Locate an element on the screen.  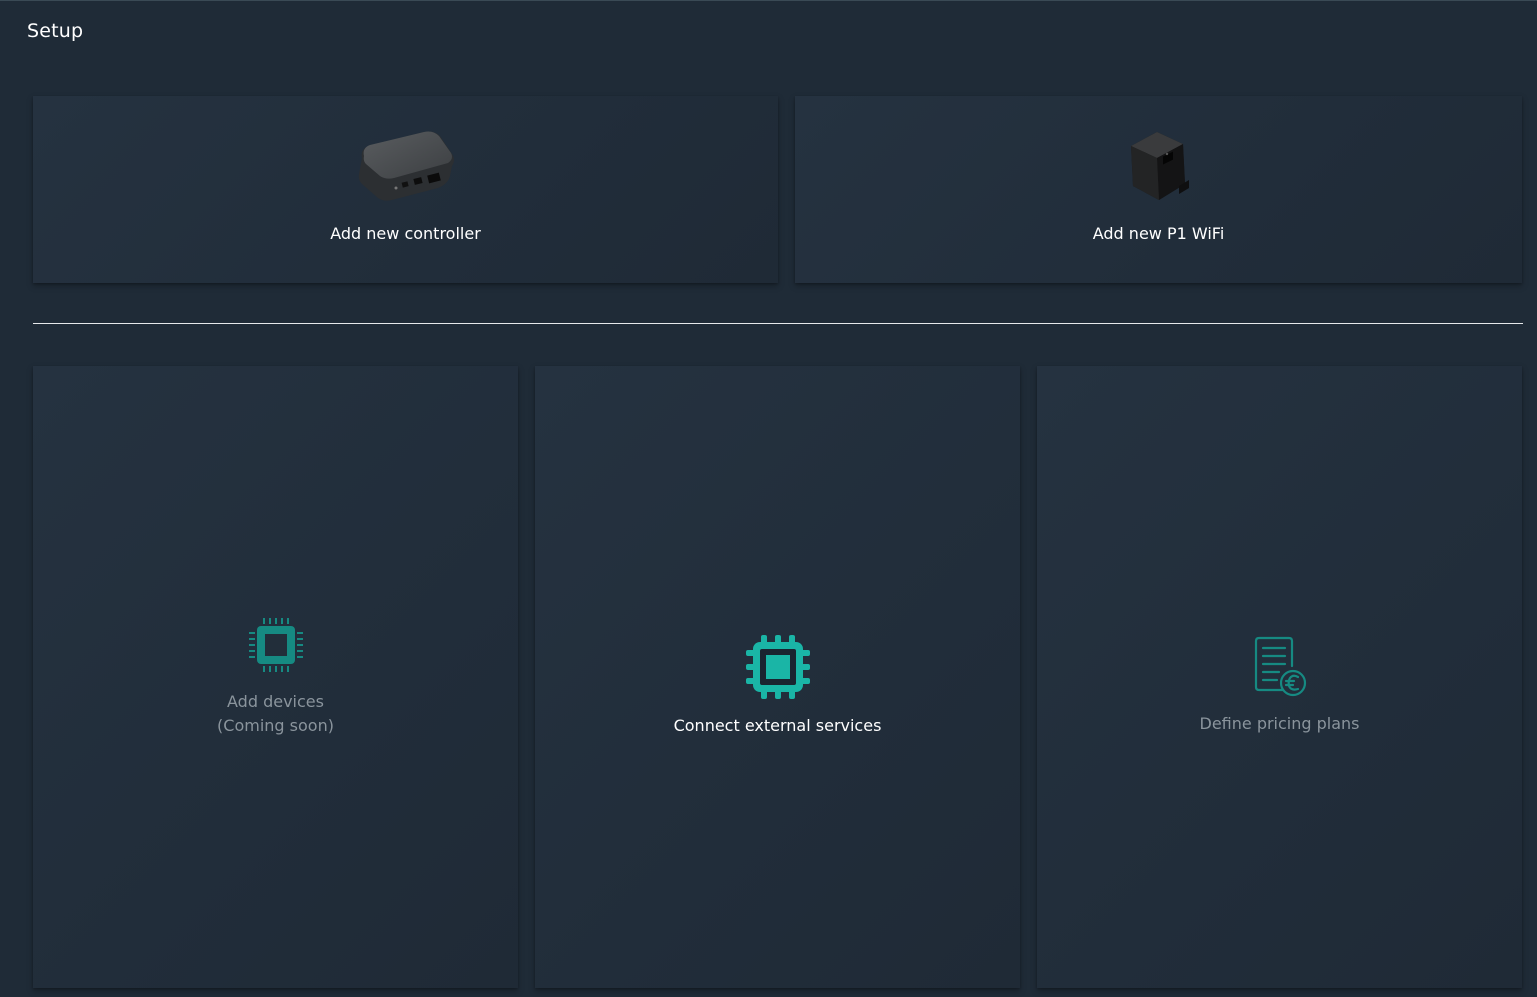
add-p1-wifi-label: Add new P1 WiFi is located at coordinates (1158, 233).